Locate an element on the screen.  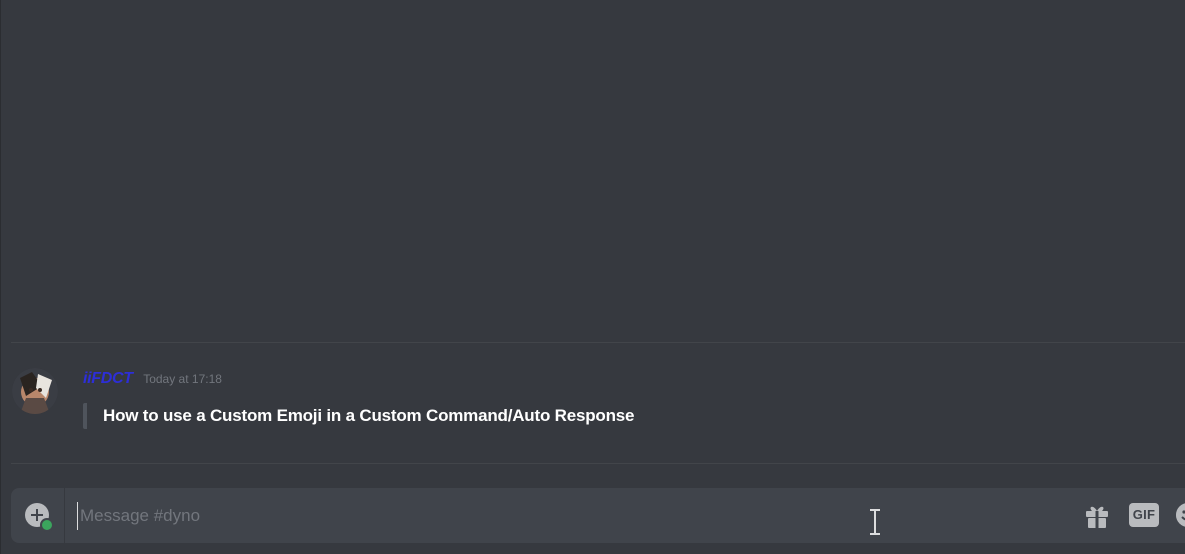
gift-icon is located at coordinates (1097, 517).